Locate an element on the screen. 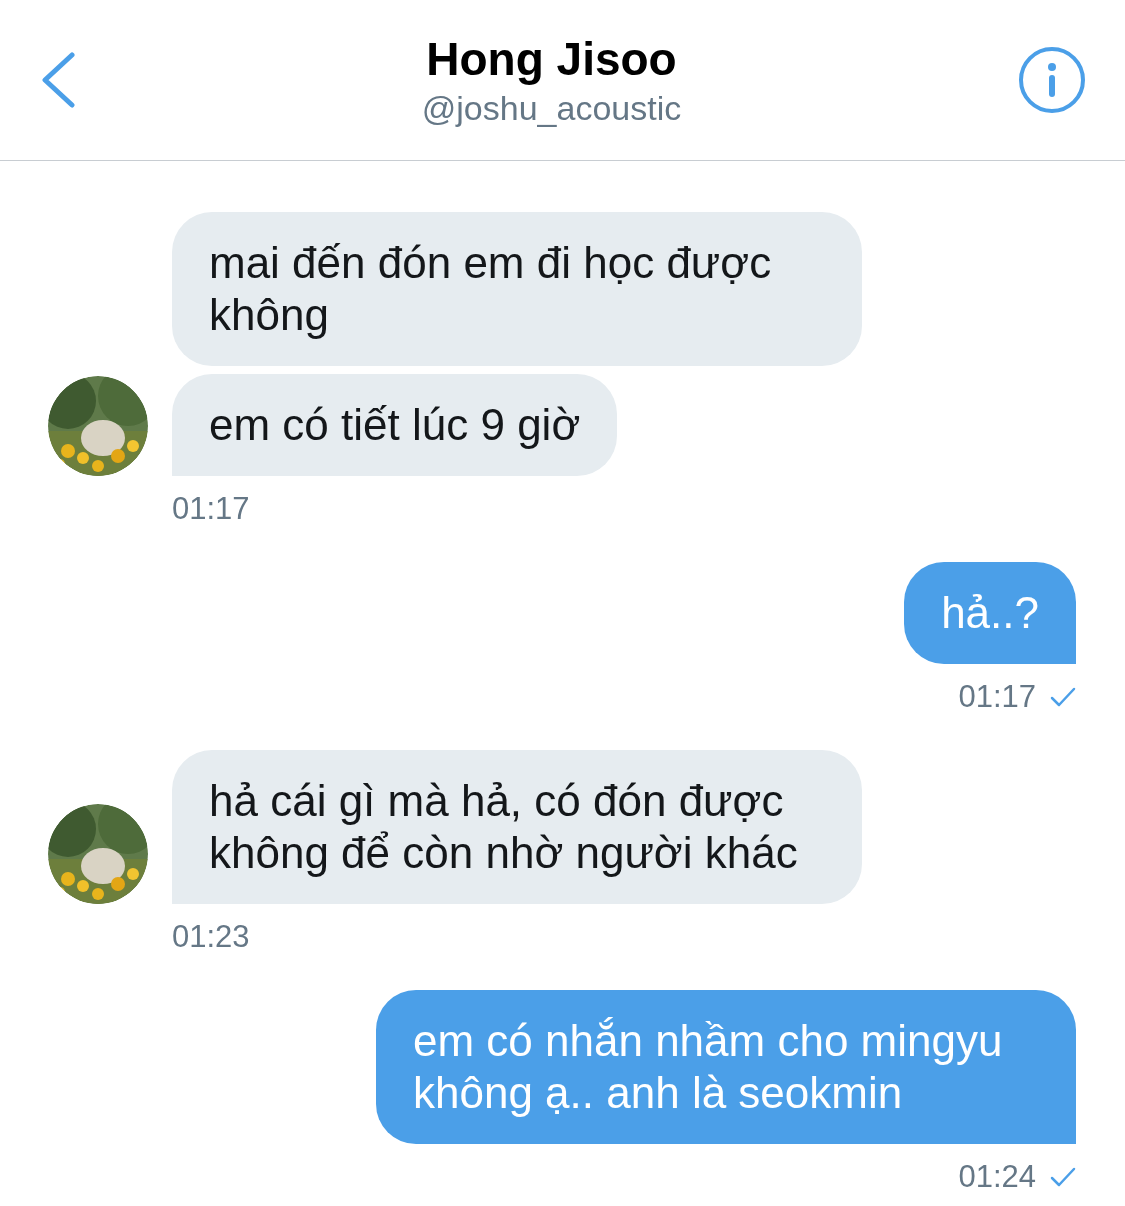 The image size is (1125, 1206). message-bubble: mai đến đón em đi học được không is located at coordinates (517, 289).